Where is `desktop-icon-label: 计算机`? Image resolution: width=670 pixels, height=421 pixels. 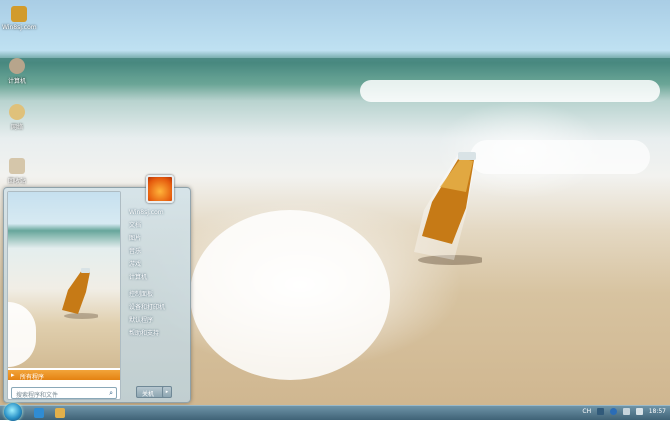
desktop-icon-label: 计算机 is located at coordinates (16, 81).